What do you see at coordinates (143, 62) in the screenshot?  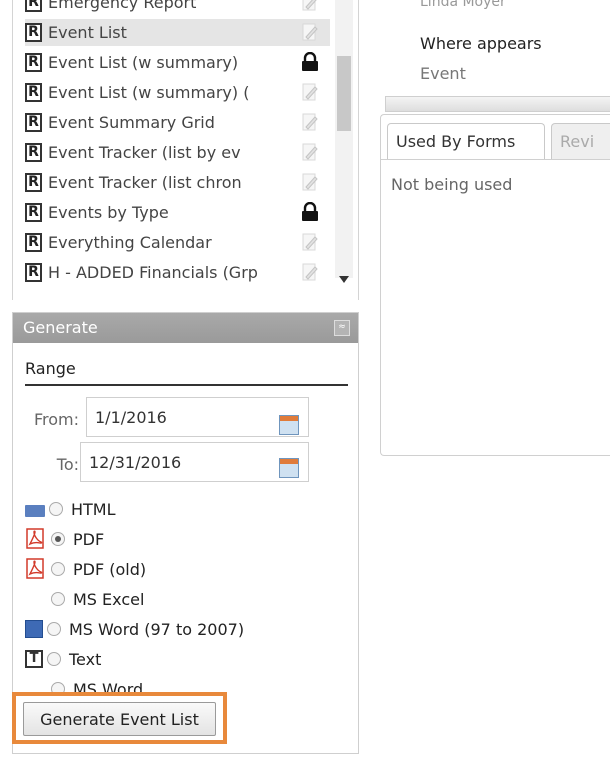 I see `report-list-item-label: Event List (w summary)` at bounding box center [143, 62].